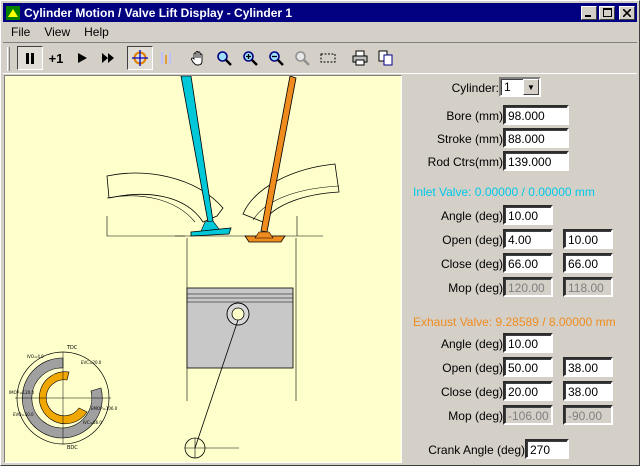  What do you see at coordinates (588, 263) in the screenshot?
I see `inlet-close-field-b: 66.00` at bounding box center [588, 263].